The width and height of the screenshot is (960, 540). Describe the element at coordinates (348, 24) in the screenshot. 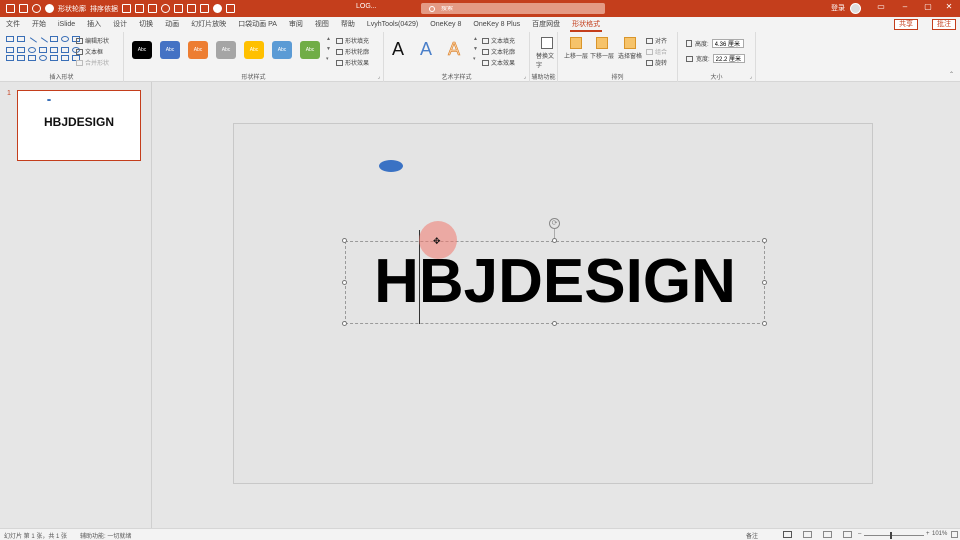

I see `tab-help: 帮助` at that location.